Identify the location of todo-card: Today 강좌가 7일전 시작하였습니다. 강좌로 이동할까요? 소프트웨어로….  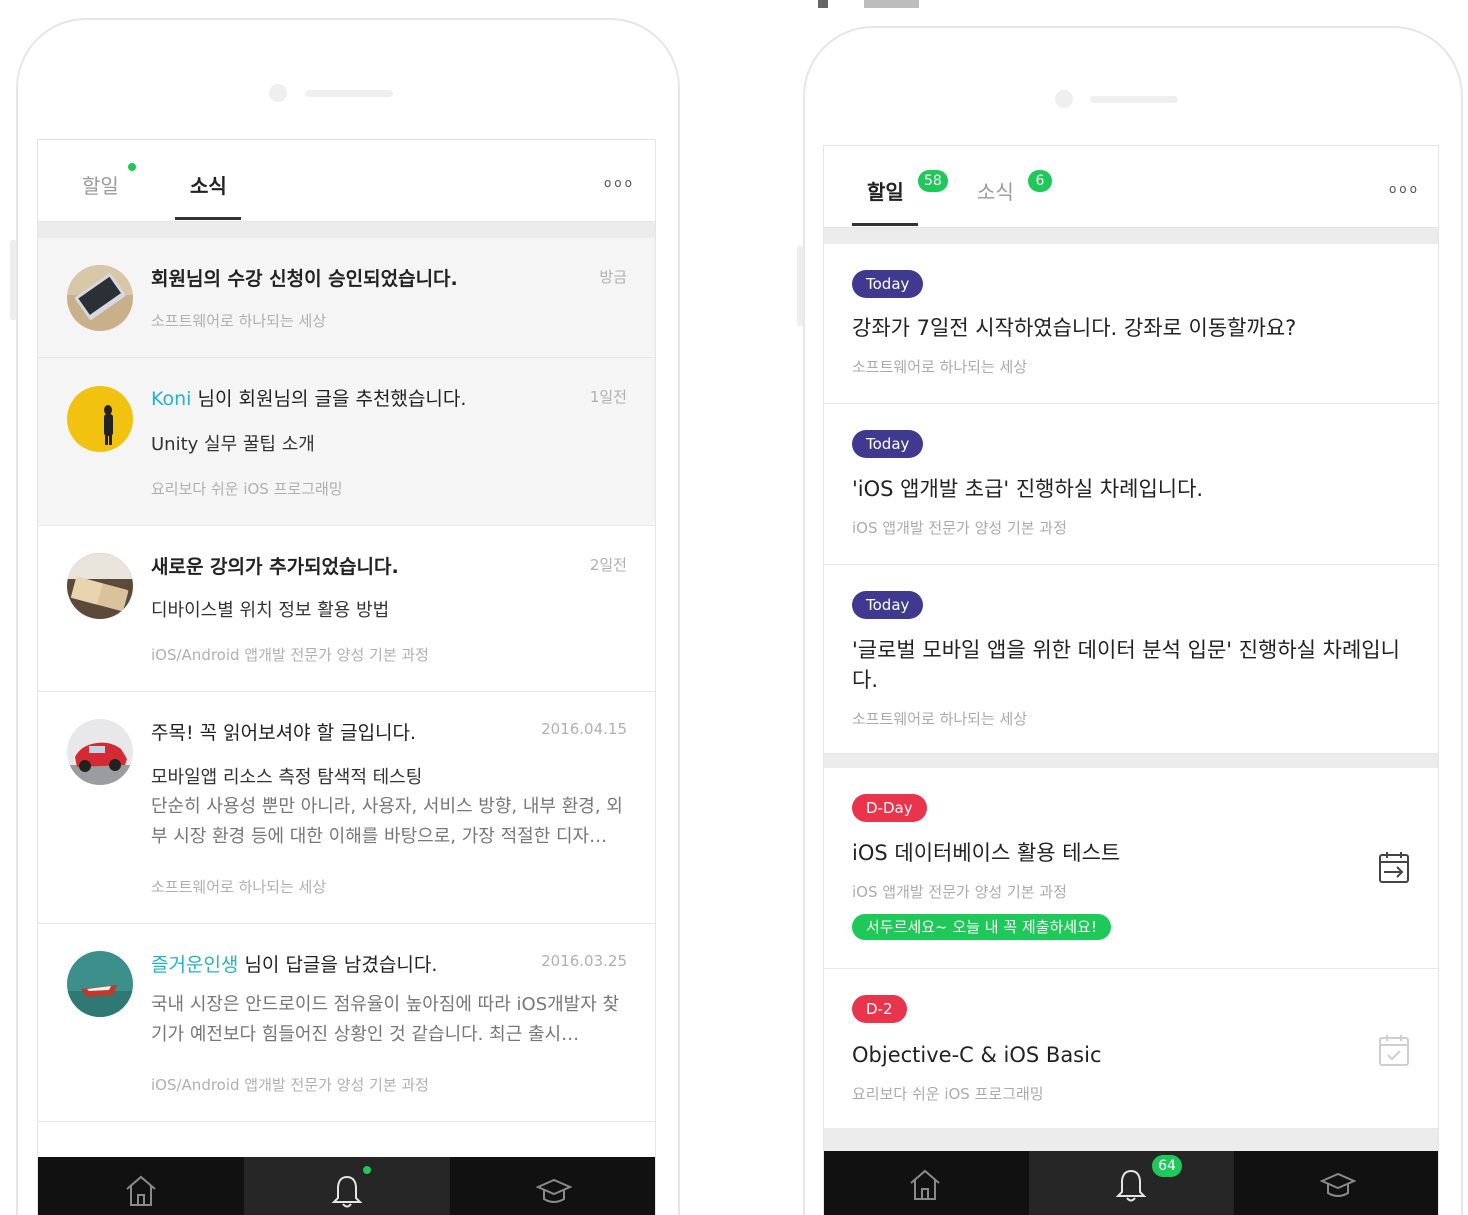
(1131, 324).